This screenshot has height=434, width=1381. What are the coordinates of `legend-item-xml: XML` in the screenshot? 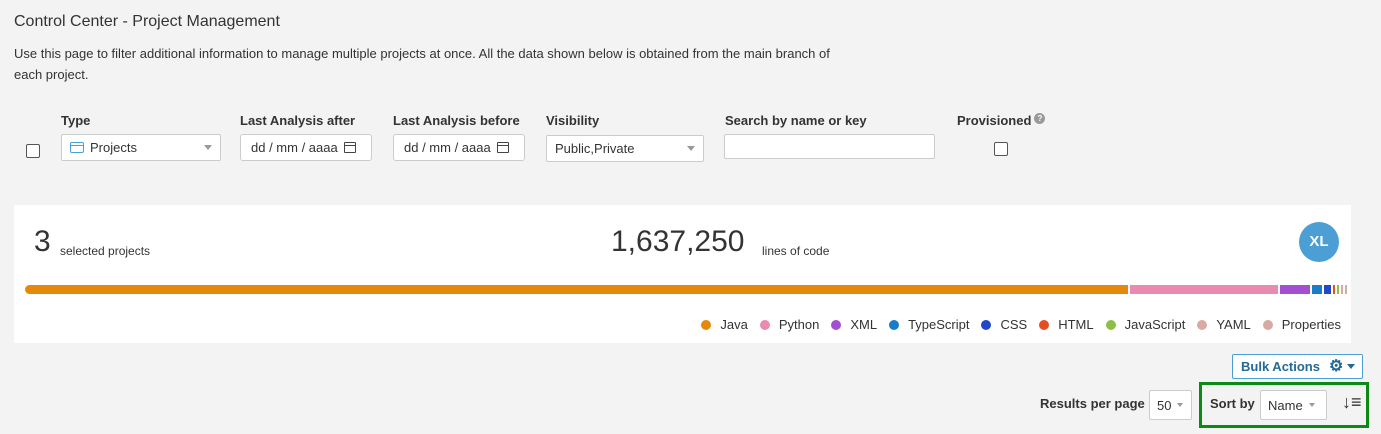 It's located at (854, 324).